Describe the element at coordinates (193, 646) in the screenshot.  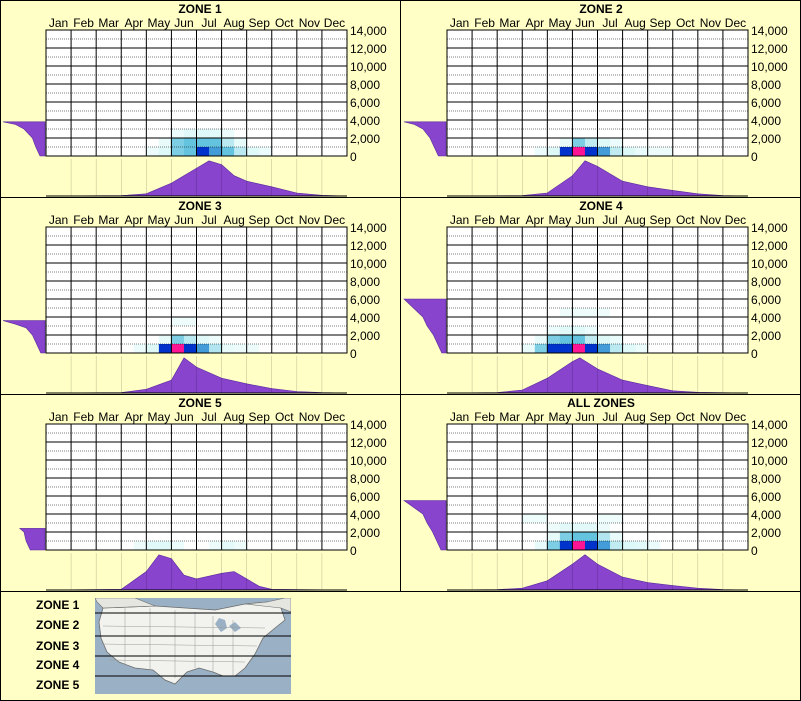
I see `us-map-graphic` at that location.